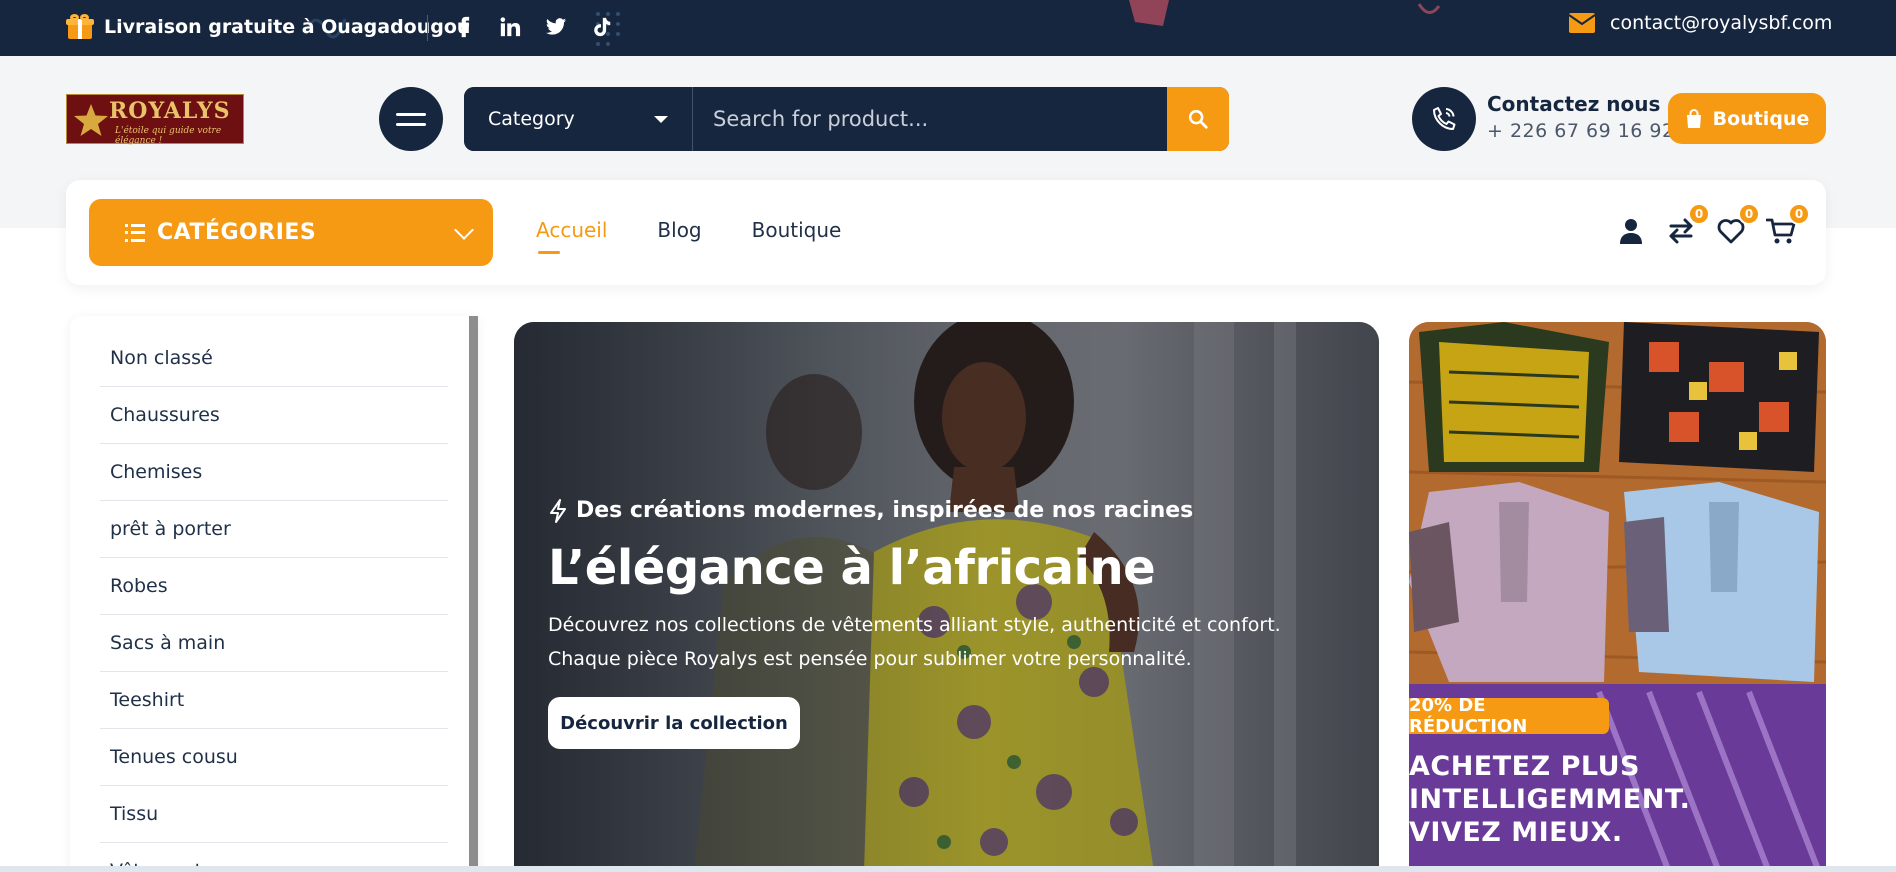 The width and height of the screenshot is (1896, 872). I want to click on categories-button: CATÉGORIES, so click(291, 232).